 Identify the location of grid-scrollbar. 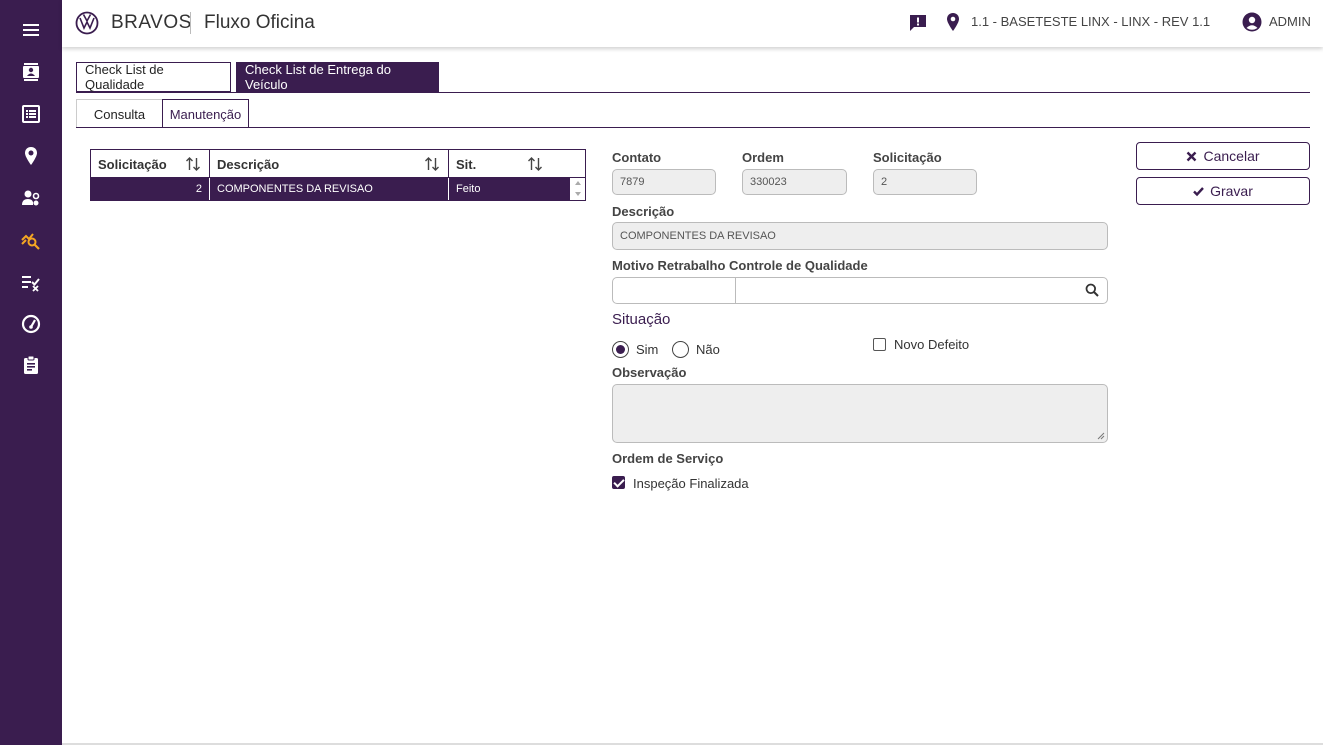
(578, 189).